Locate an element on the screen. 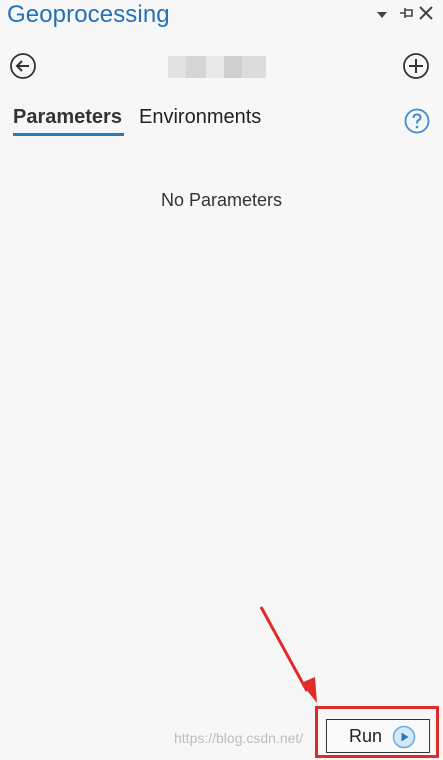 This screenshot has height=760, width=443. help-icon is located at coordinates (417, 121).